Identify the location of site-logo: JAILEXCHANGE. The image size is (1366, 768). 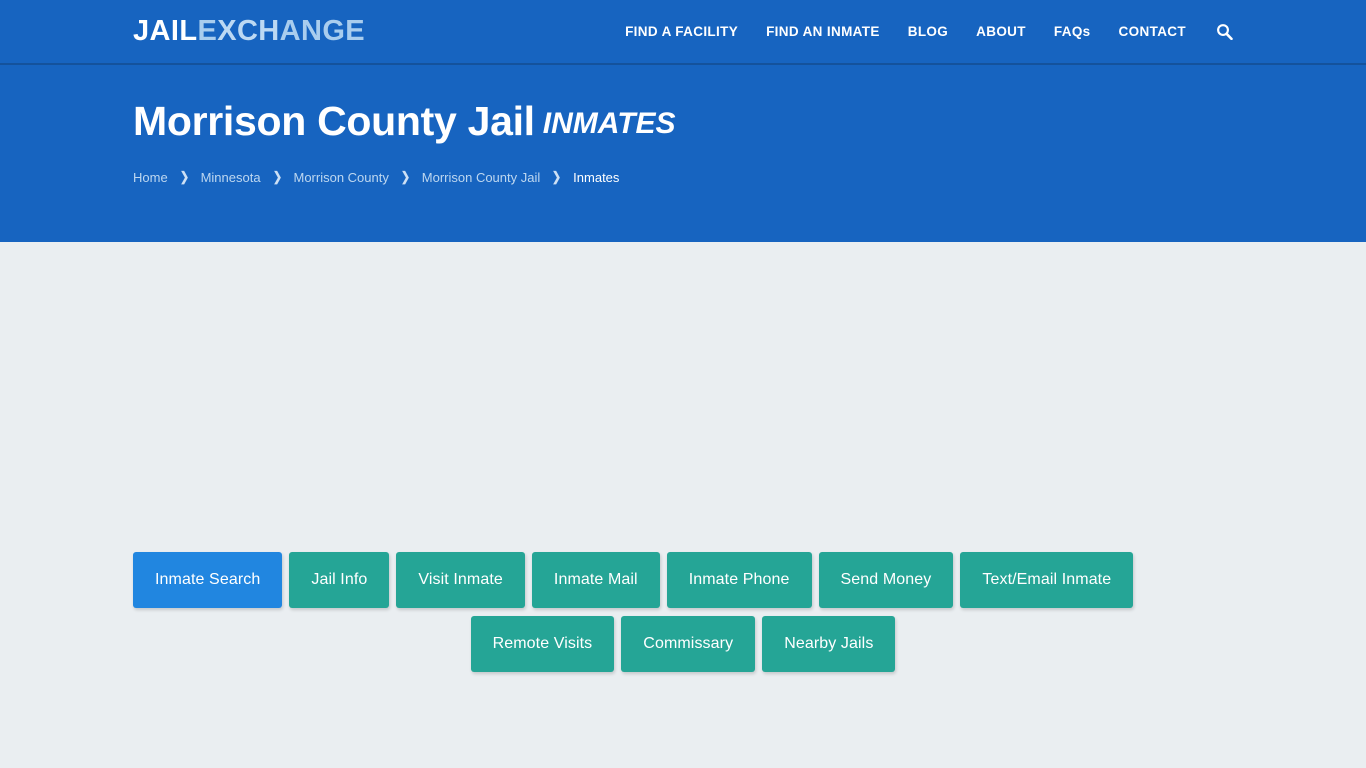
(249, 31).